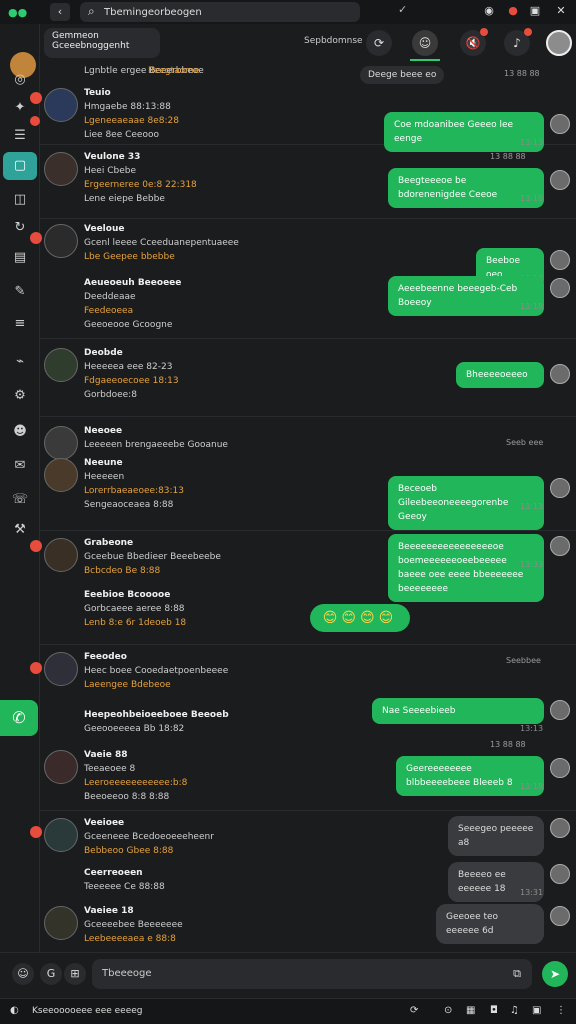 This screenshot has height=1024, width=576. I want to click on contact-name: Vaeie 88, so click(106, 755).